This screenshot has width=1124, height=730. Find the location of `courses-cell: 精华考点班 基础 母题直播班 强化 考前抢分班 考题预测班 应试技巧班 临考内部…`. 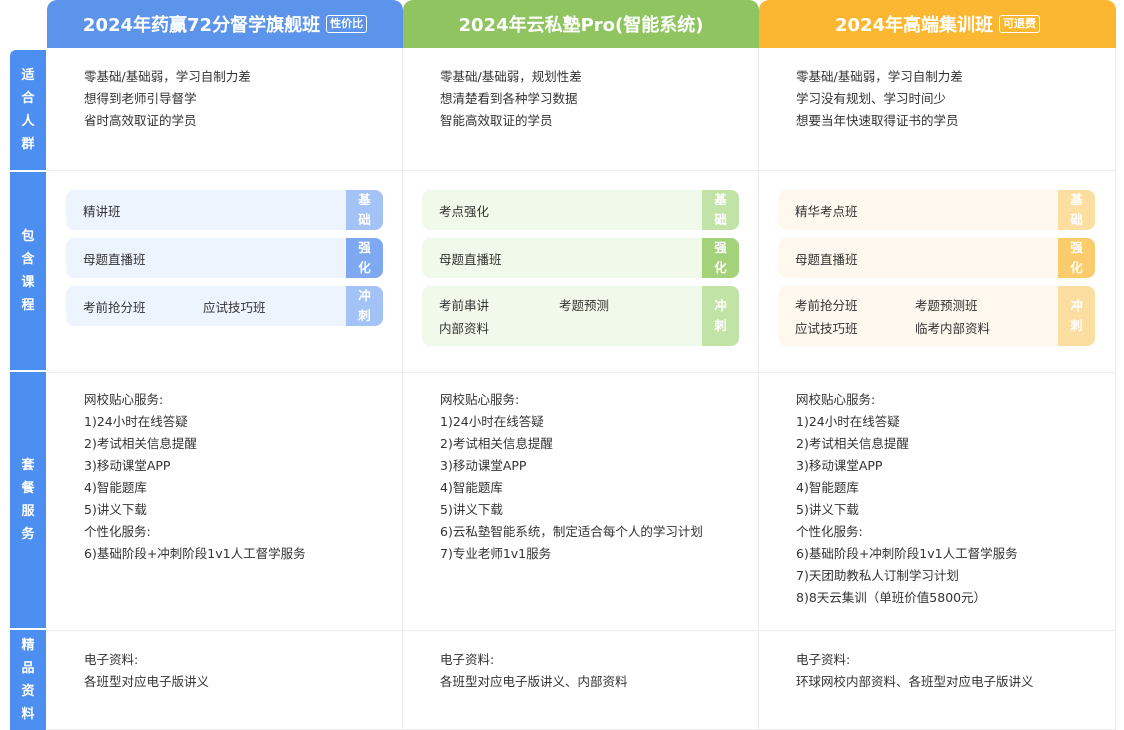

courses-cell: 精华考点班 基础 母题直播班 强化 考前抢分班 考题预测班 应试技巧班 临考内部… is located at coordinates (937, 272).